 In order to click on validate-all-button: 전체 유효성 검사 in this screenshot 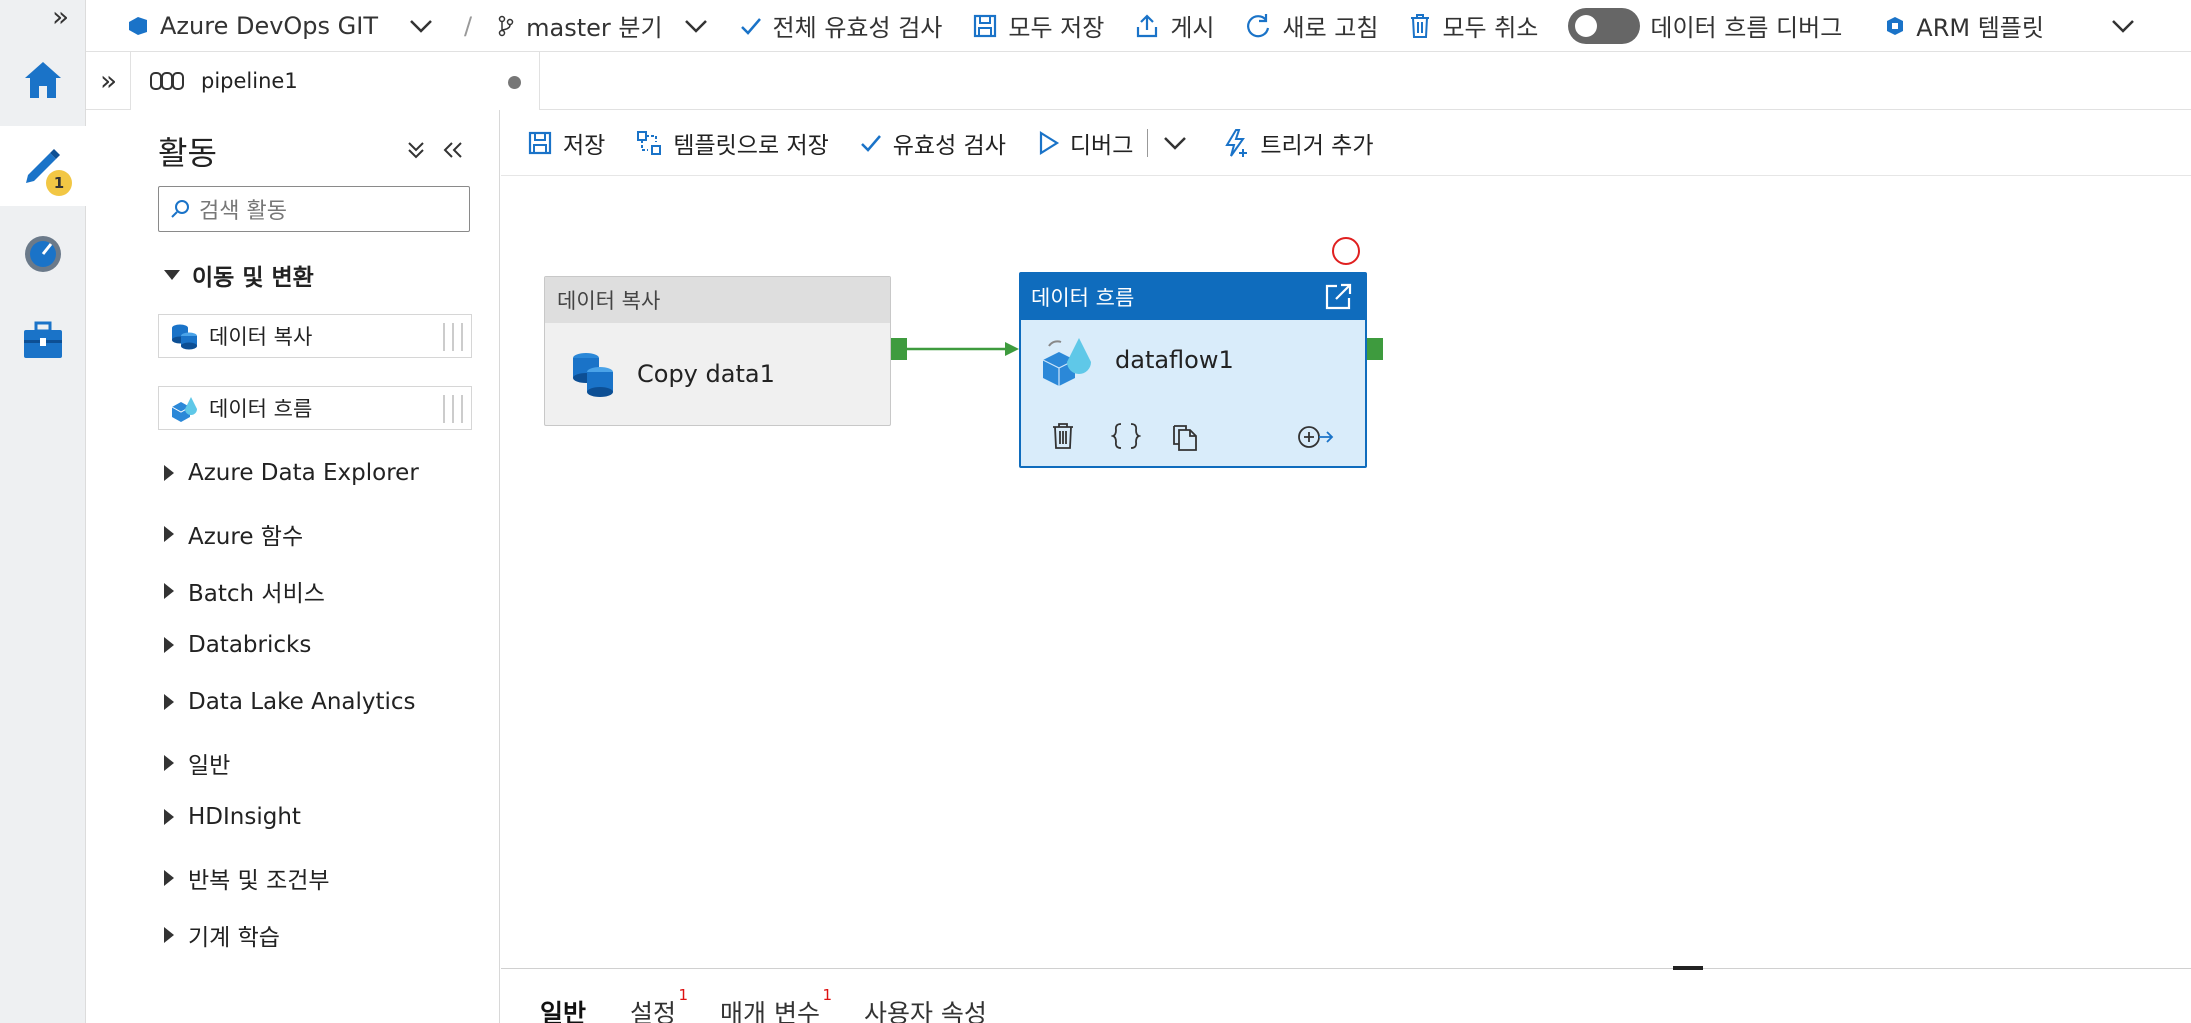, I will do `click(840, 25)`.